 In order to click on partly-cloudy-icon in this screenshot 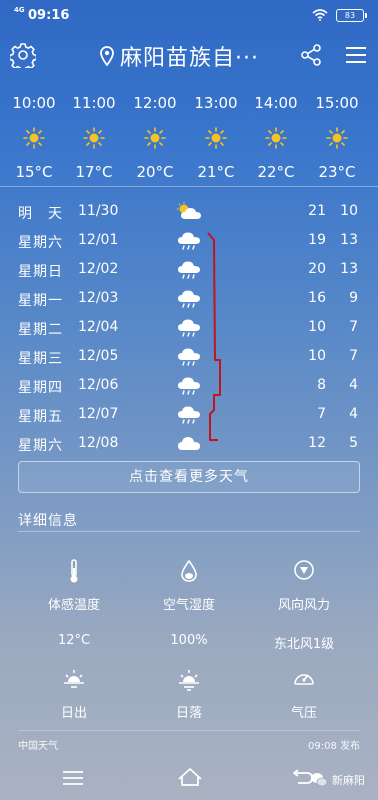, I will do `click(189, 210)`.